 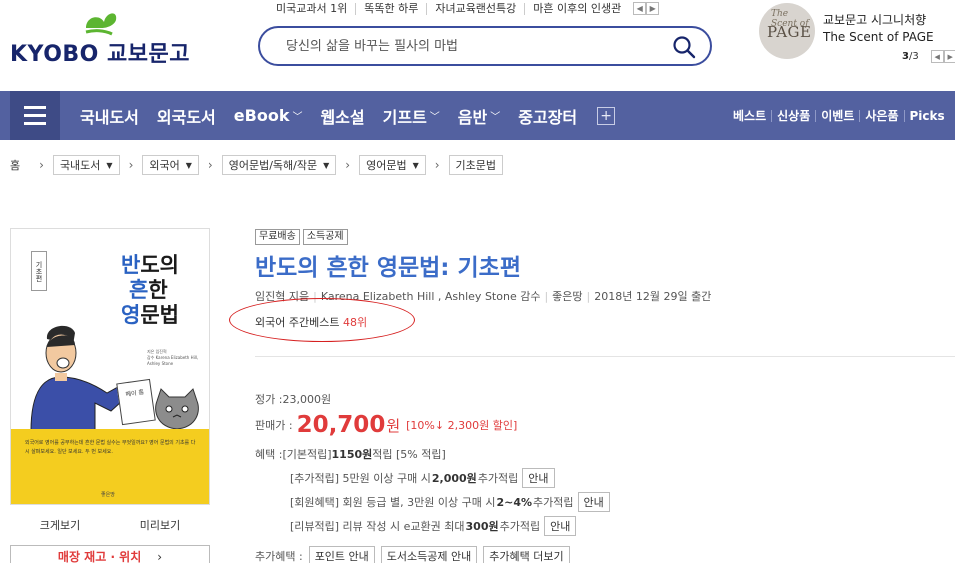 I want to click on nav-item-foreign: 외국도서, so click(x=186, y=116).